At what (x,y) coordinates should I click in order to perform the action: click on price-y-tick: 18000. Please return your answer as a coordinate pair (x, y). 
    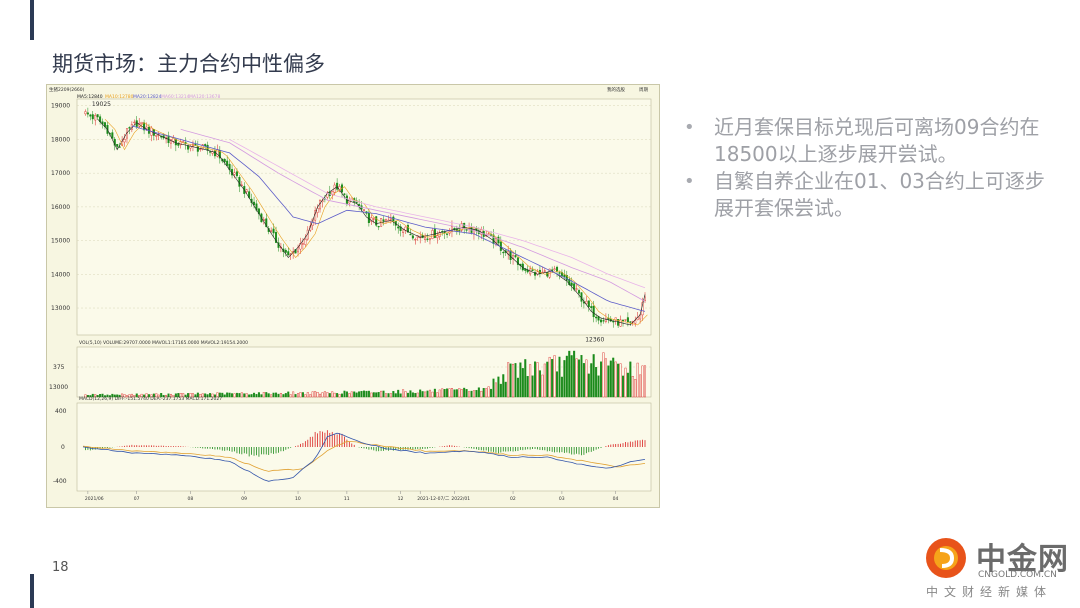
    Looking at the image, I should click on (60, 139).